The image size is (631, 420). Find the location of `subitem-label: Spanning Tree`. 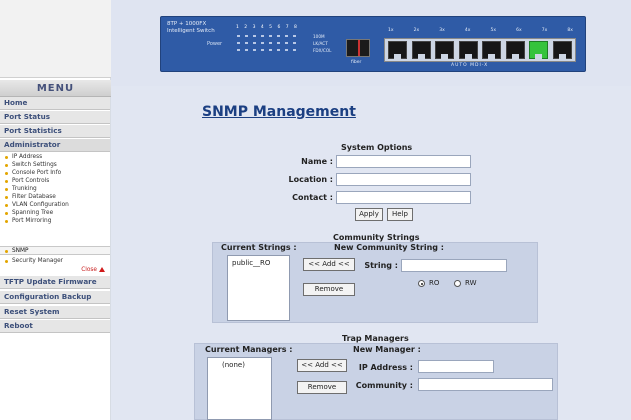

subitem-label: Spanning Tree is located at coordinates (33, 213).